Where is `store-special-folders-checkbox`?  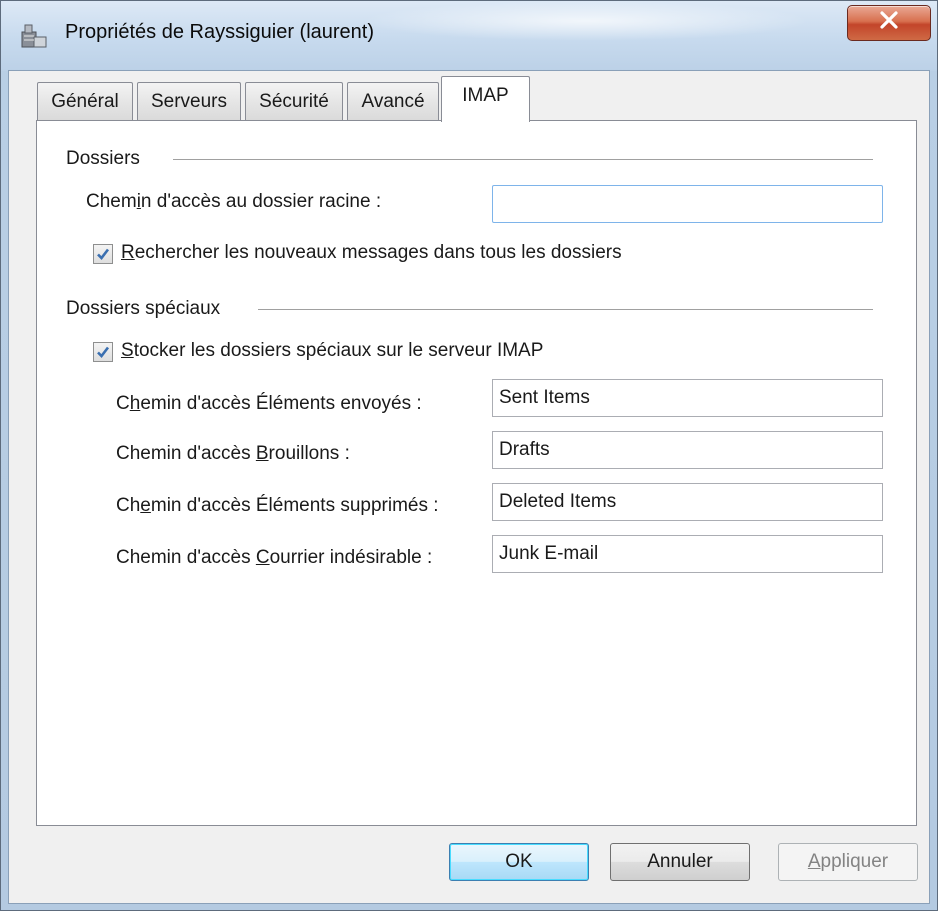 store-special-folders-checkbox is located at coordinates (103, 352).